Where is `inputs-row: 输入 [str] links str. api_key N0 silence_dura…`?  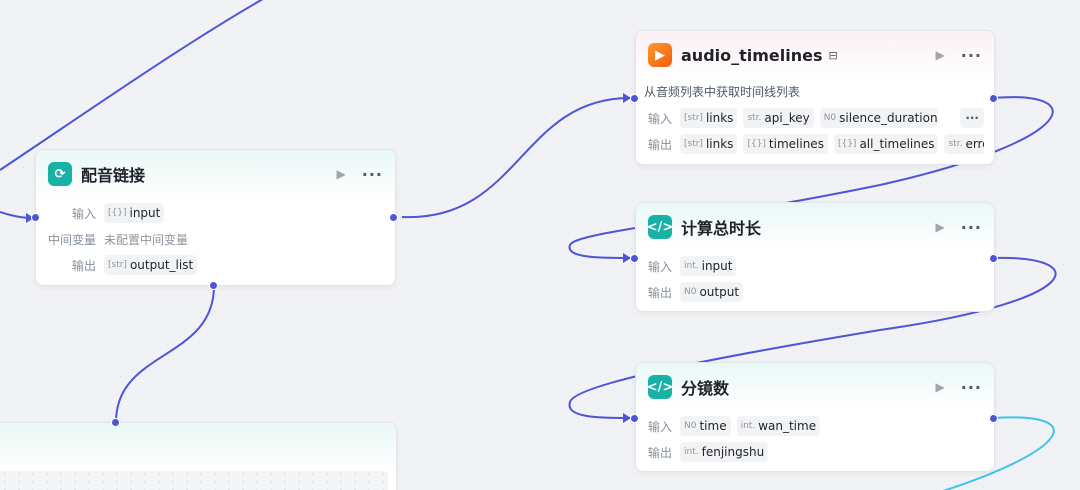 inputs-row: 输入 [str] links str. api_key N0 silence_dura… is located at coordinates (815, 118).